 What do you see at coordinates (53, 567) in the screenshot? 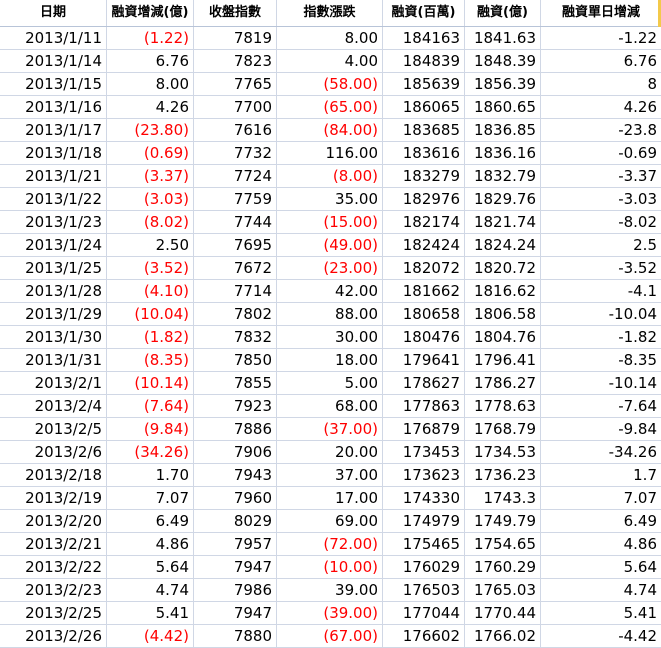
I see `cell-date: 2013/2/22` at bounding box center [53, 567].